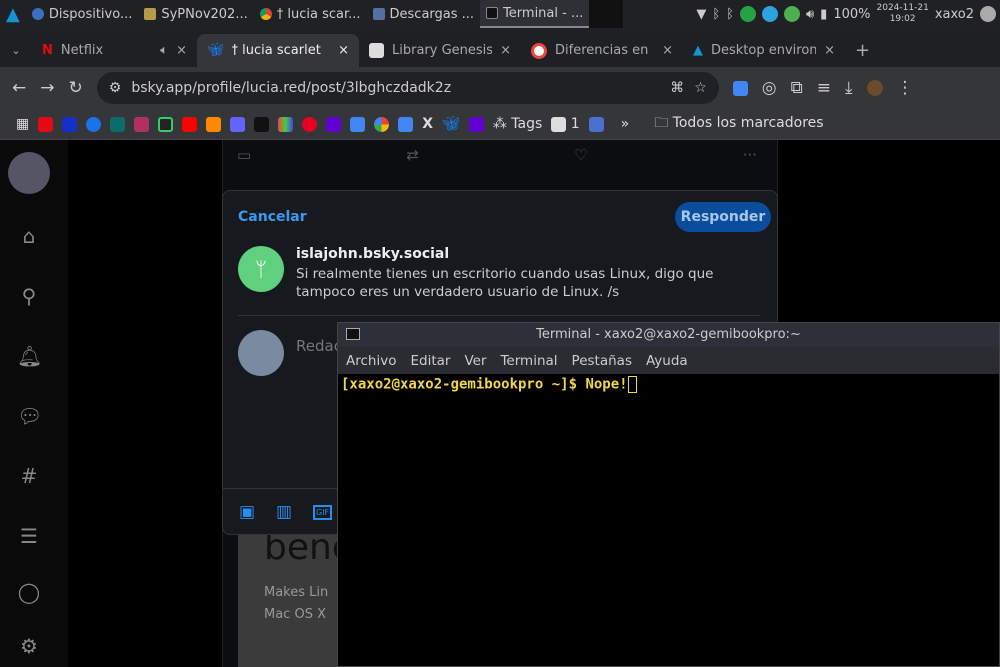 The width and height of the screenshot is (1000, 667). Describe the element at coordinates (824, 88) in the screenshot. I see `media-controls-icon: ≡` at that location.